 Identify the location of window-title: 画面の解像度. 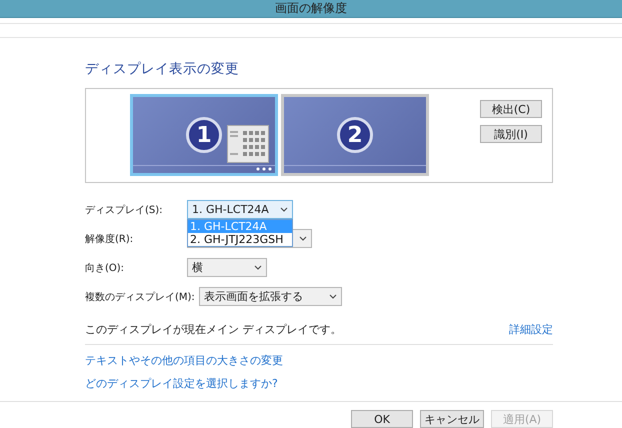
(311, 8).